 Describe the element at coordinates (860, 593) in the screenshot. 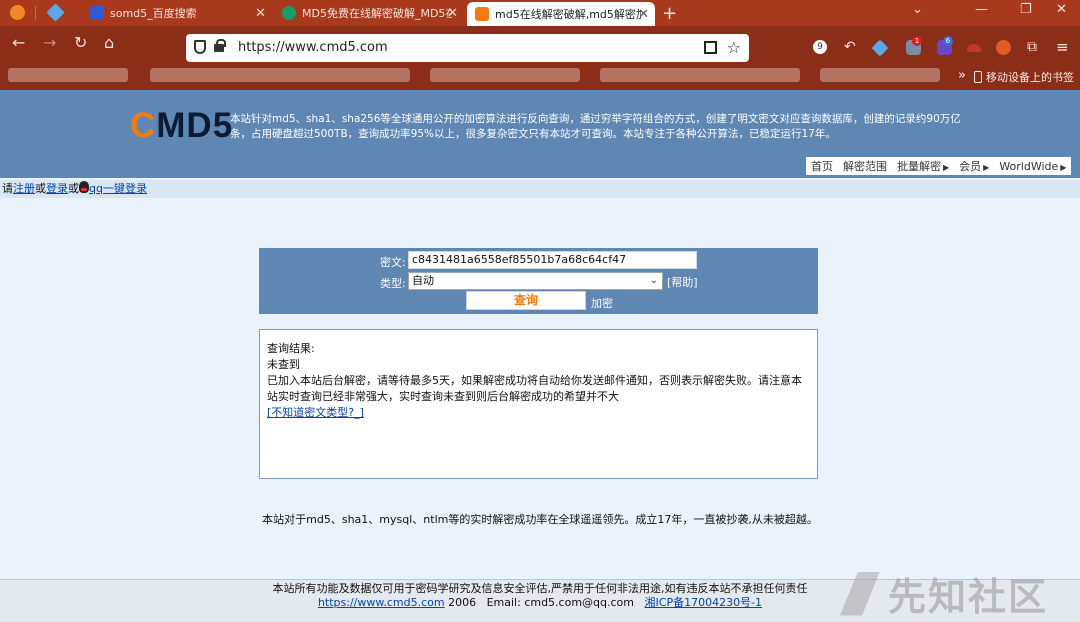

I see `watermark-logo-icon` at that location.